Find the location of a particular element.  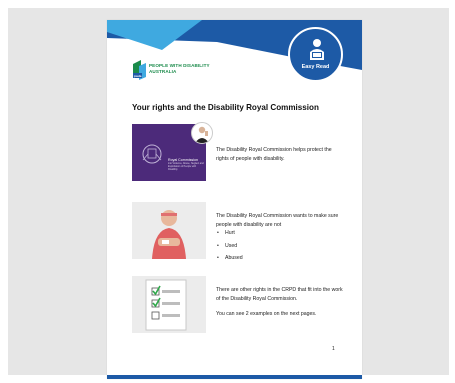

pwda-logo: pwda PEOPLE WITH DISABILITY AUSTRALIA is located at coordinates (179, 70).